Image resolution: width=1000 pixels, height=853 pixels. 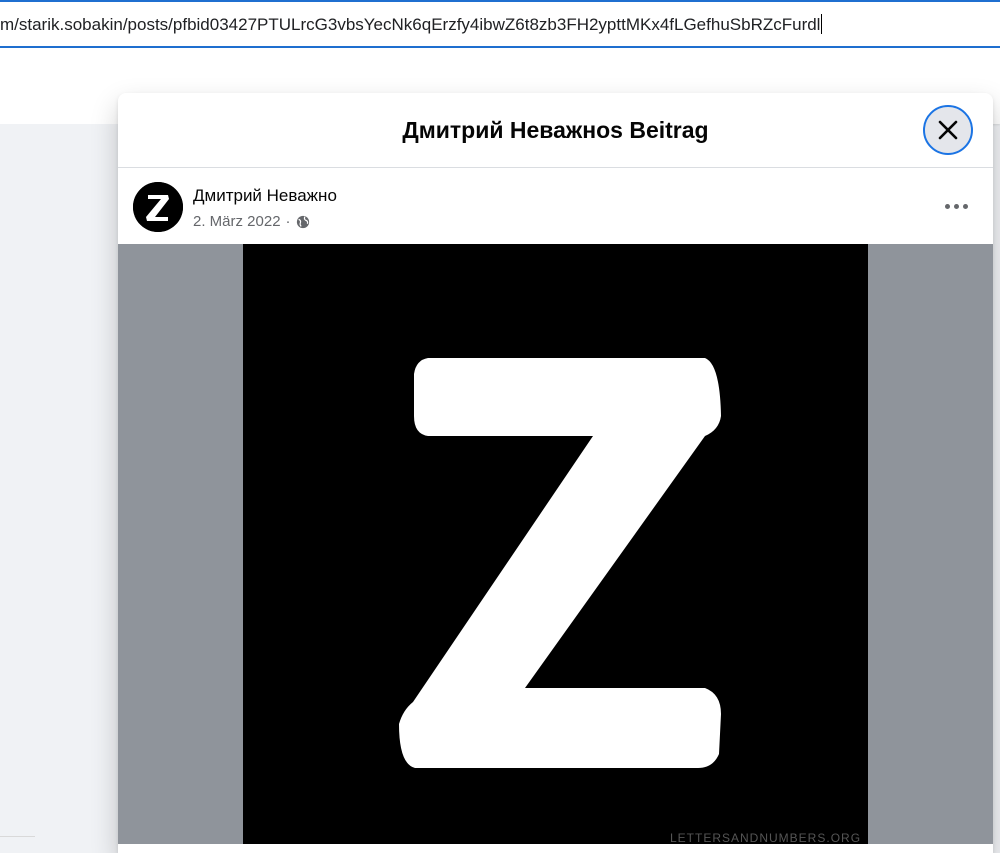 What do you see at coordinates (766, 838) in the screenshot?
I see `image-watermark: LETTERSANDNUMBERS.ORG` at bounding box center [766, 838].